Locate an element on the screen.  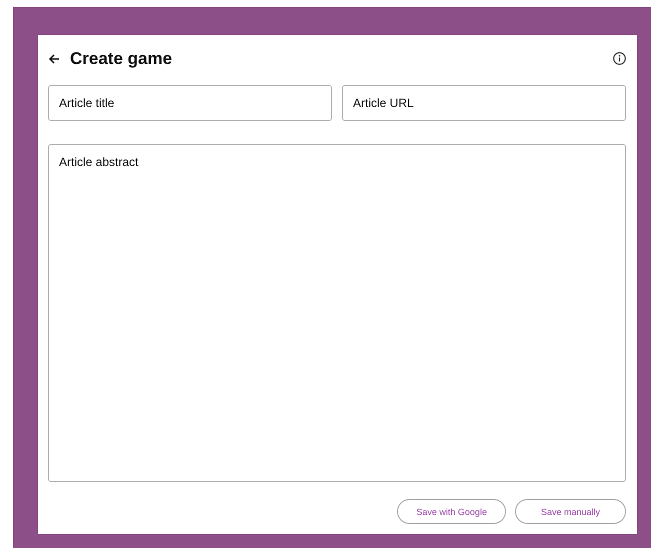
text-field: Article title is located at coordinates (190, 102).